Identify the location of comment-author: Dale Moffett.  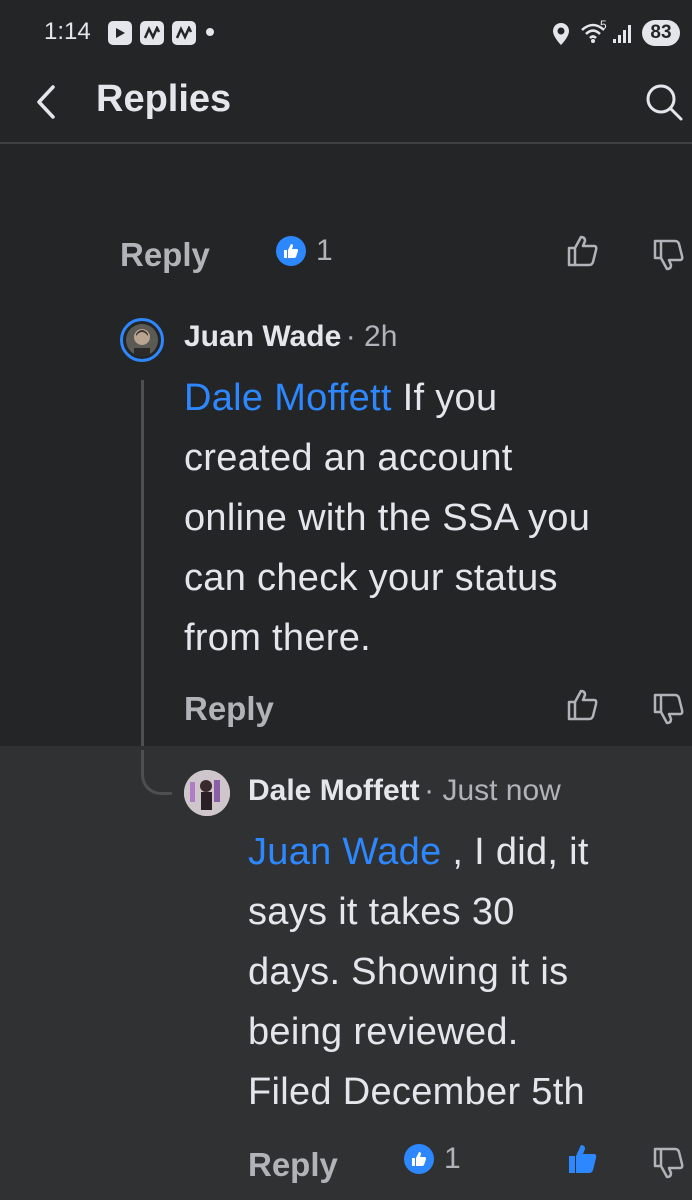
(334, 790).